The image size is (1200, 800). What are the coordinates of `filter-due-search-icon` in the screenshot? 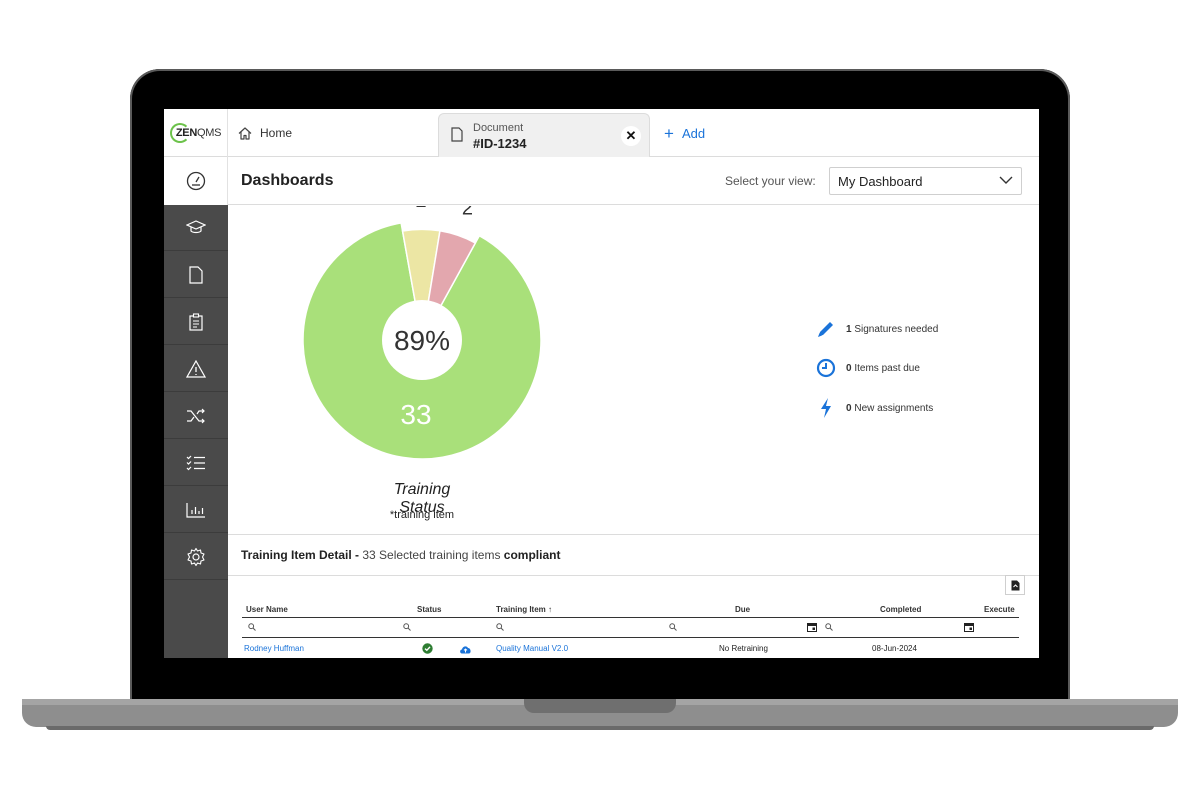 It's located at (673, 627).